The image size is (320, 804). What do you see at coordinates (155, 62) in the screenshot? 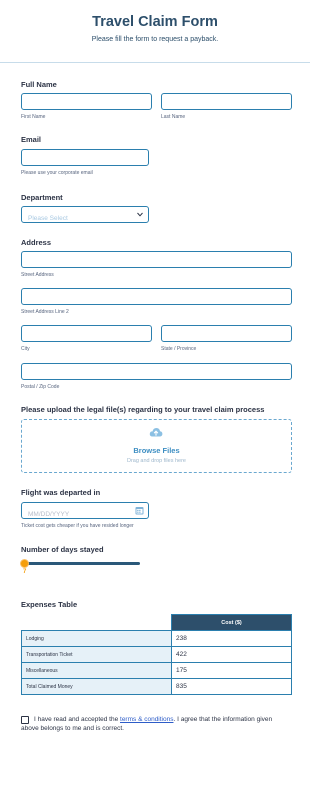
I see `header-divider` at bounding box center [155, 62].